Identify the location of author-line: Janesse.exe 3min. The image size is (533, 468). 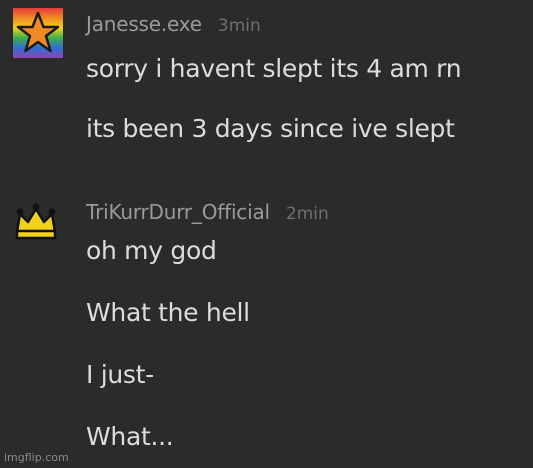
(173, 24).